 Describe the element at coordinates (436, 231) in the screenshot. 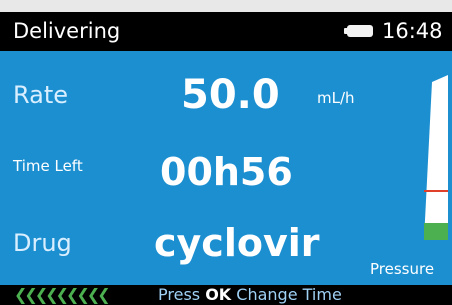

I see `pressure-level-fill` at that location.